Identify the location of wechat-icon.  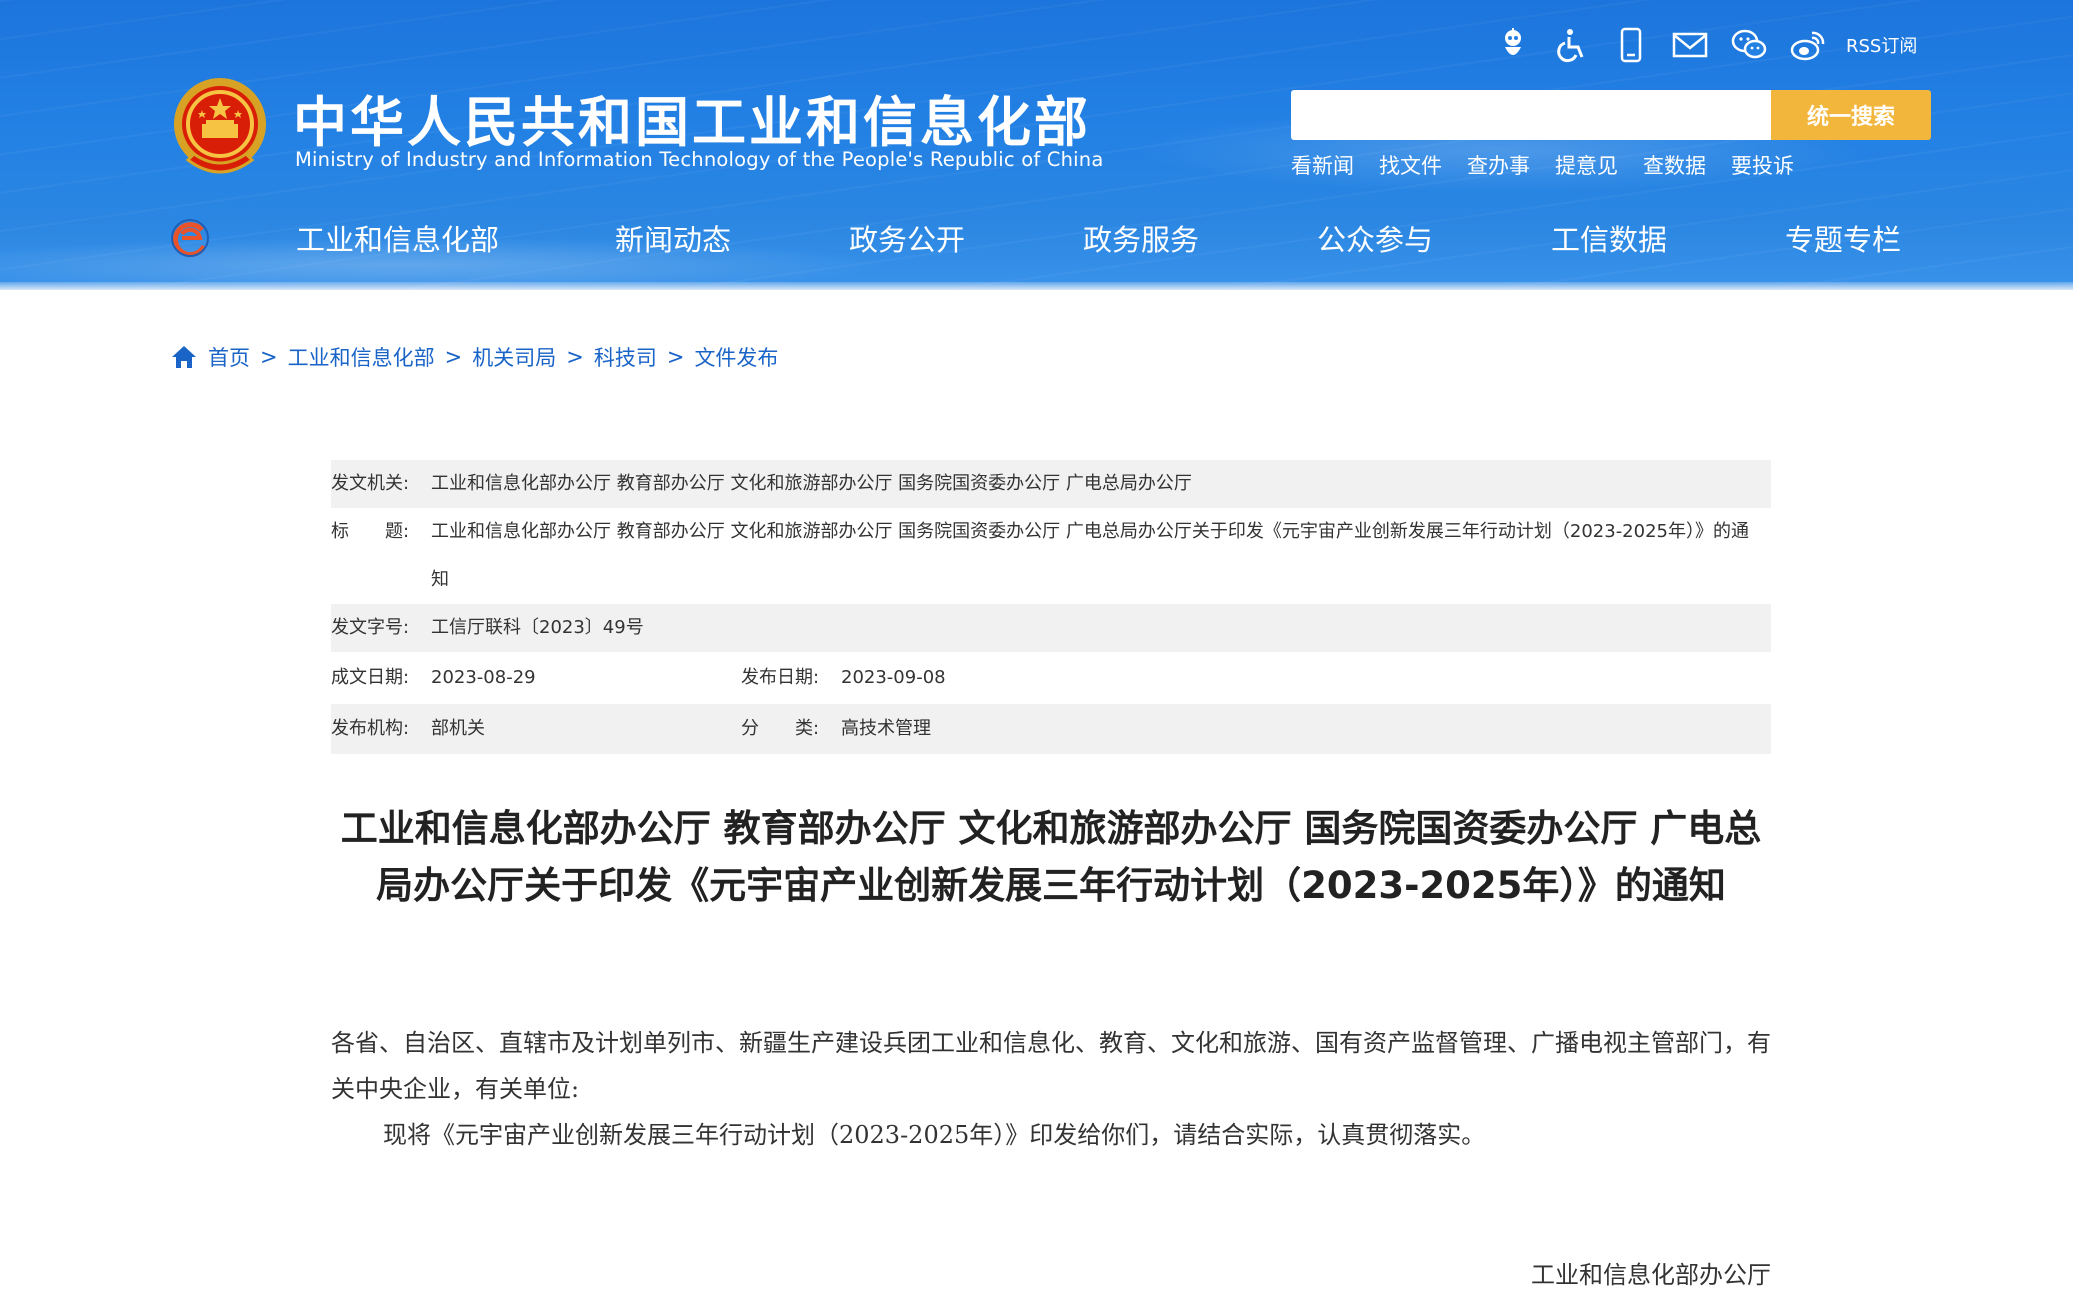
(1749, 45).